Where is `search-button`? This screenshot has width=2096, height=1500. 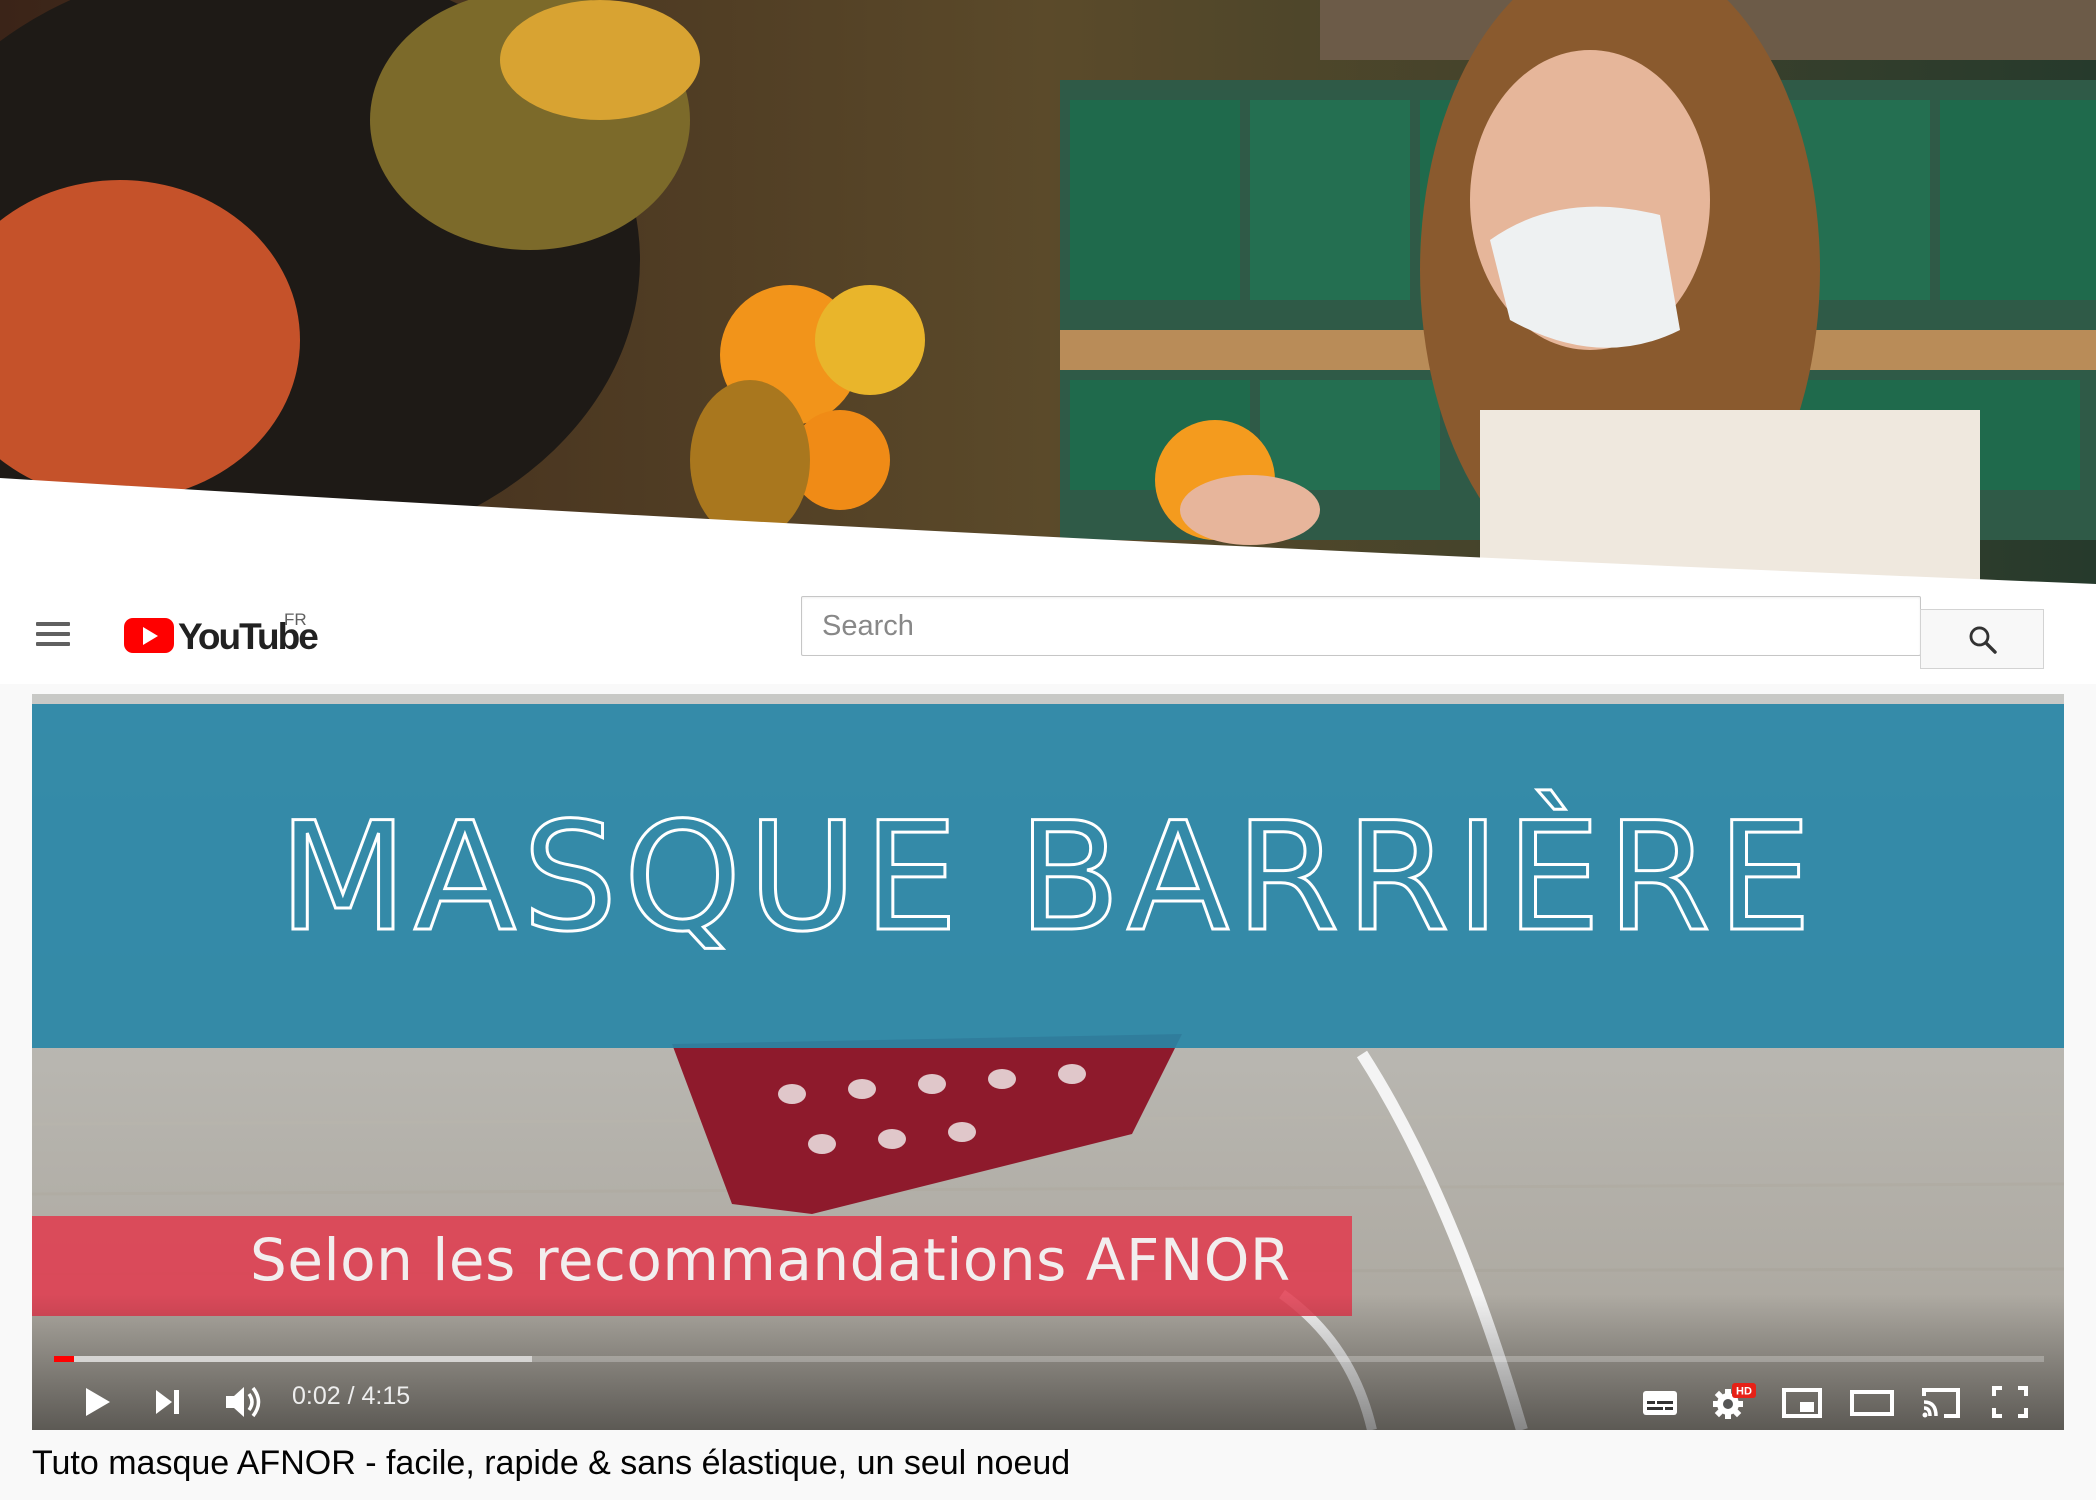 search-button is located at coordinates (1982, 639).